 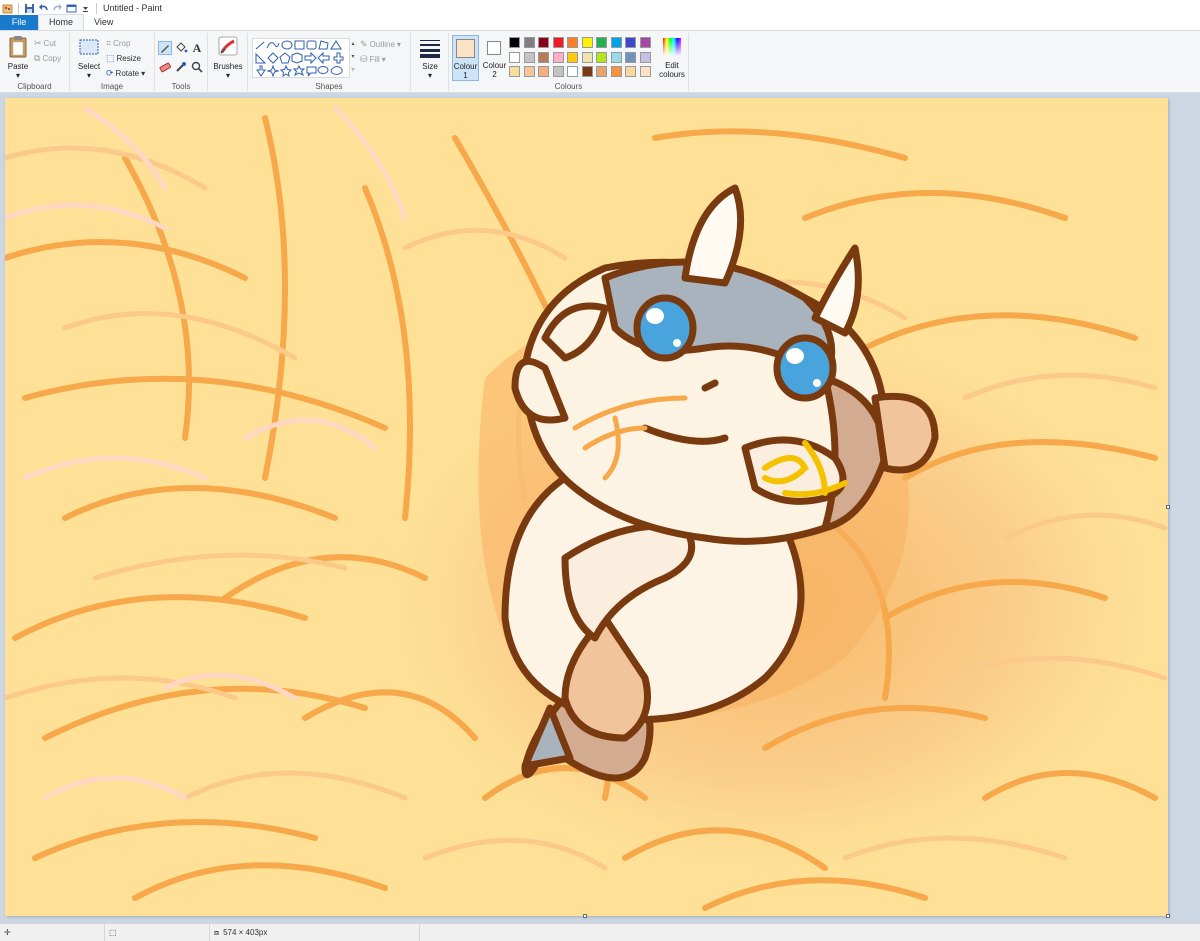 I want to click on edit-colours-label-2: colours, so click(x=672, y=74).